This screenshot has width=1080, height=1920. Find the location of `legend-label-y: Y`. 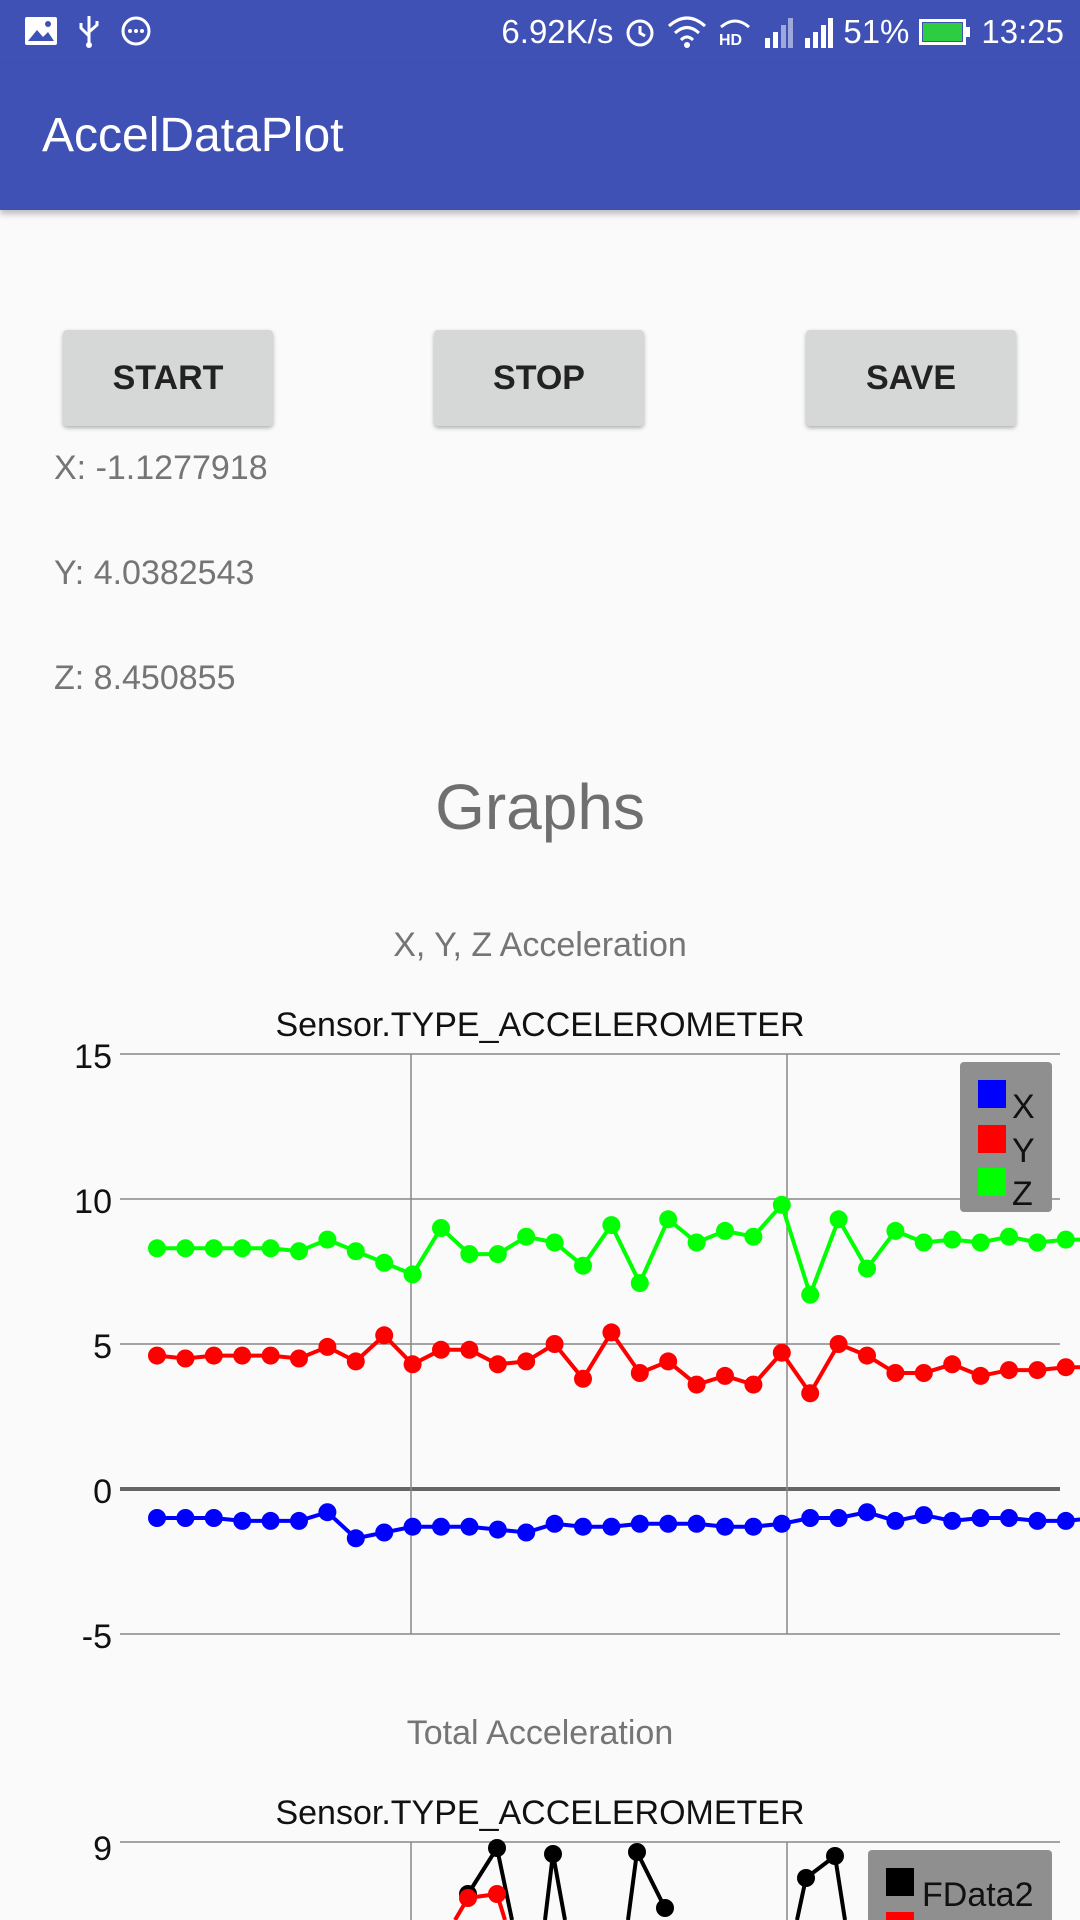

legend-label-y: Y is located at coordinates (1023, 1151).